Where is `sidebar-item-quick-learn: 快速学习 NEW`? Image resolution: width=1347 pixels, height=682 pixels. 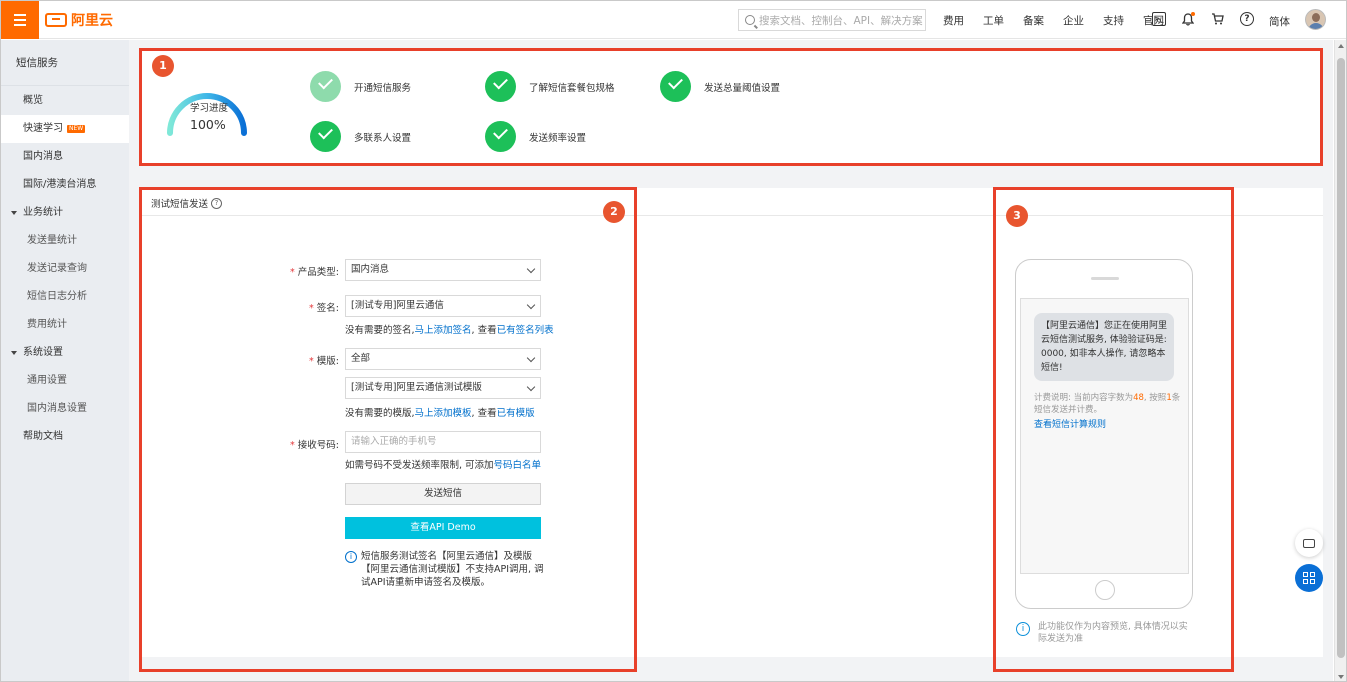
sidebar-item-quick-learn: 快速学习 NEW is located at coordinates (65, 129).